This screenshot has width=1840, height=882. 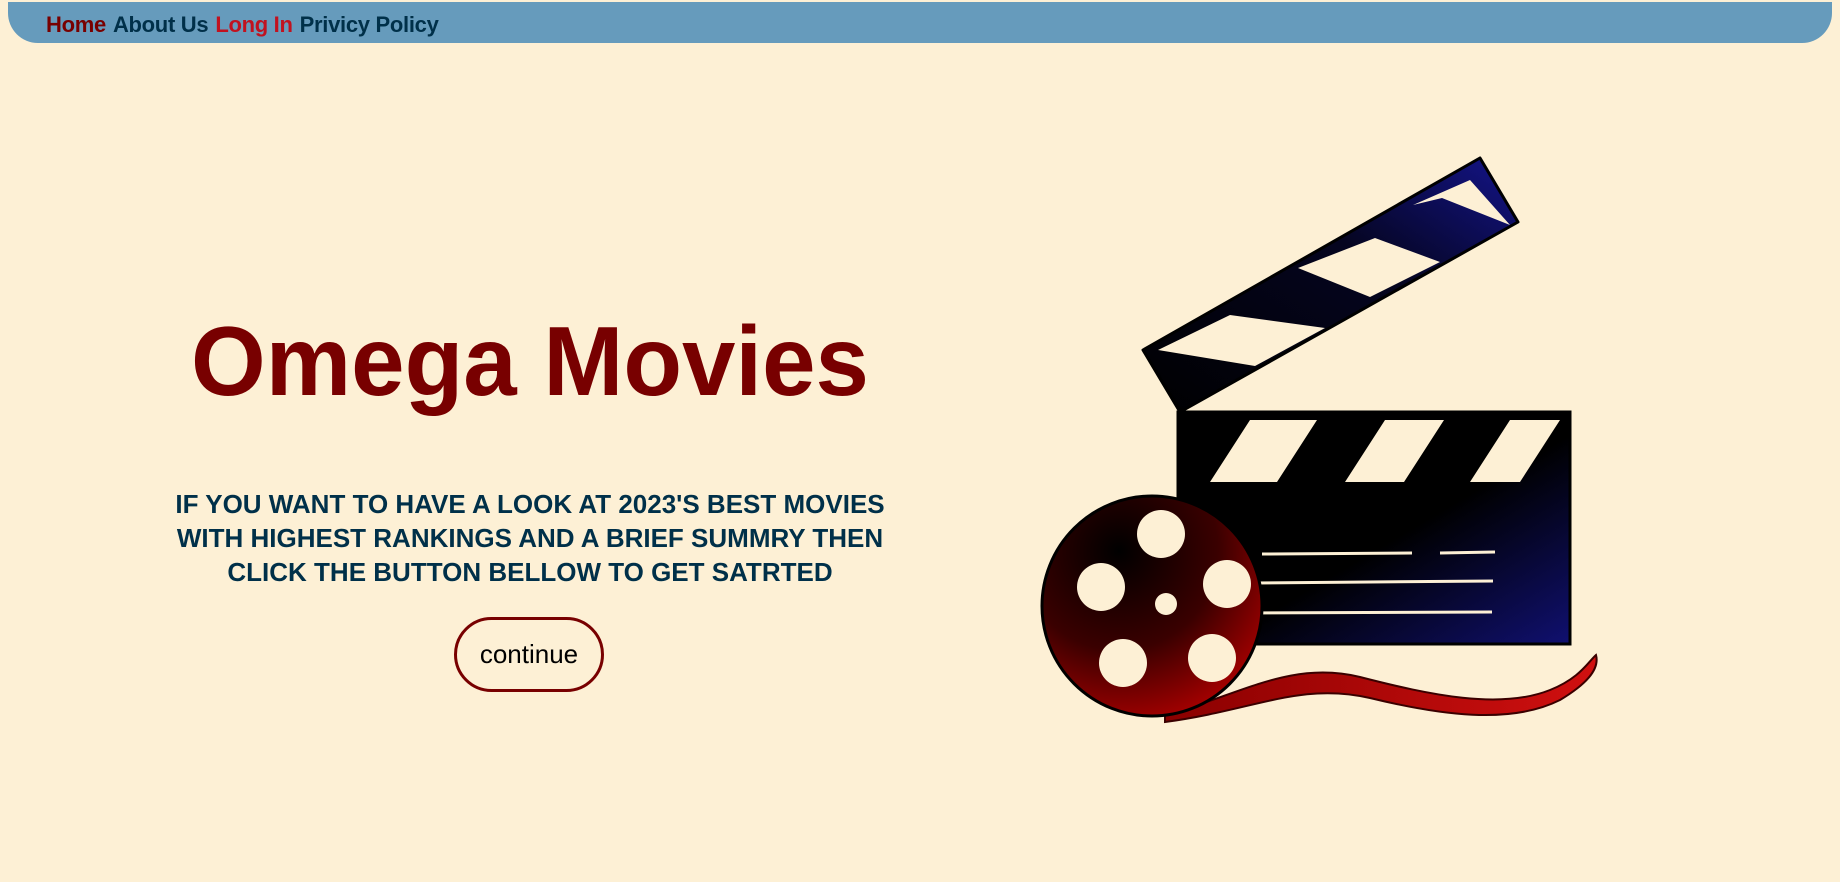 I want to click on nav-link-about-us: About Us, so click(x=161, y=25).